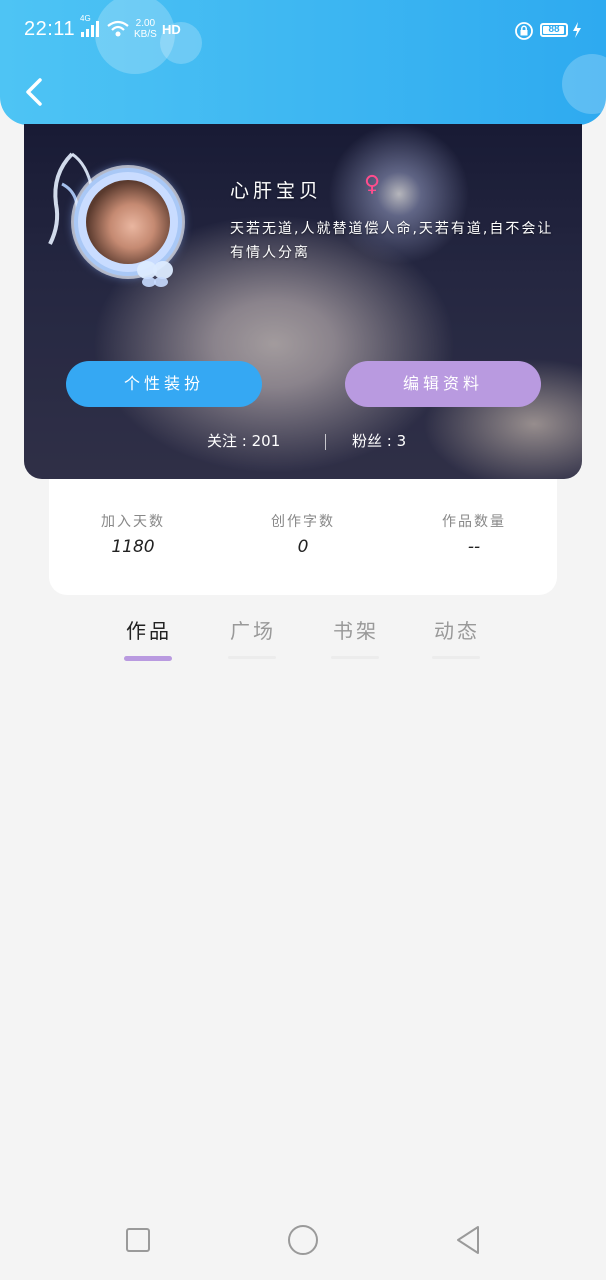 This screenshot has height=1280, width=606. Describe the element at coordinates (554, 30) in the screenshot. I see `battery-icon: 88` at that location.